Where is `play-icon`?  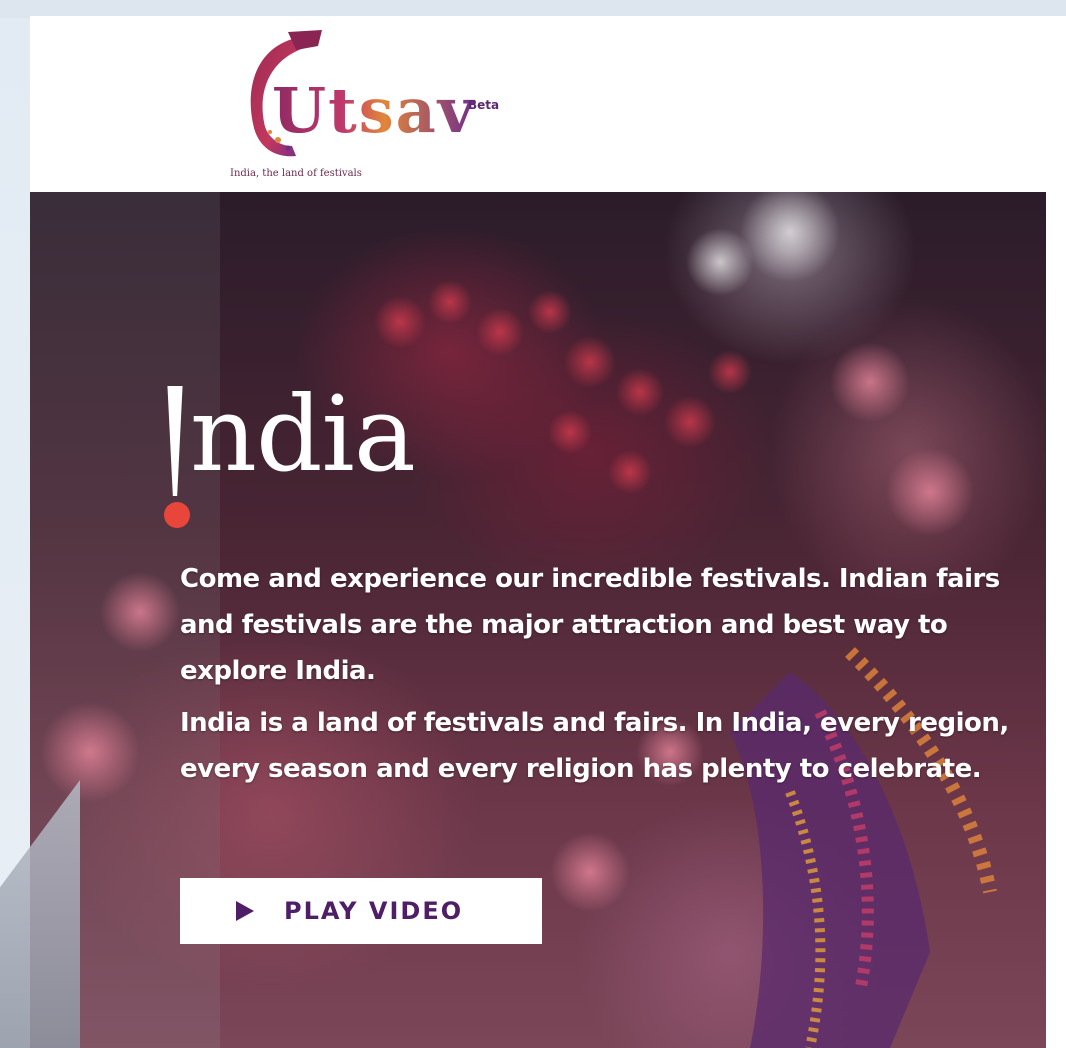 play-icon is located at coordinates (245, 911).